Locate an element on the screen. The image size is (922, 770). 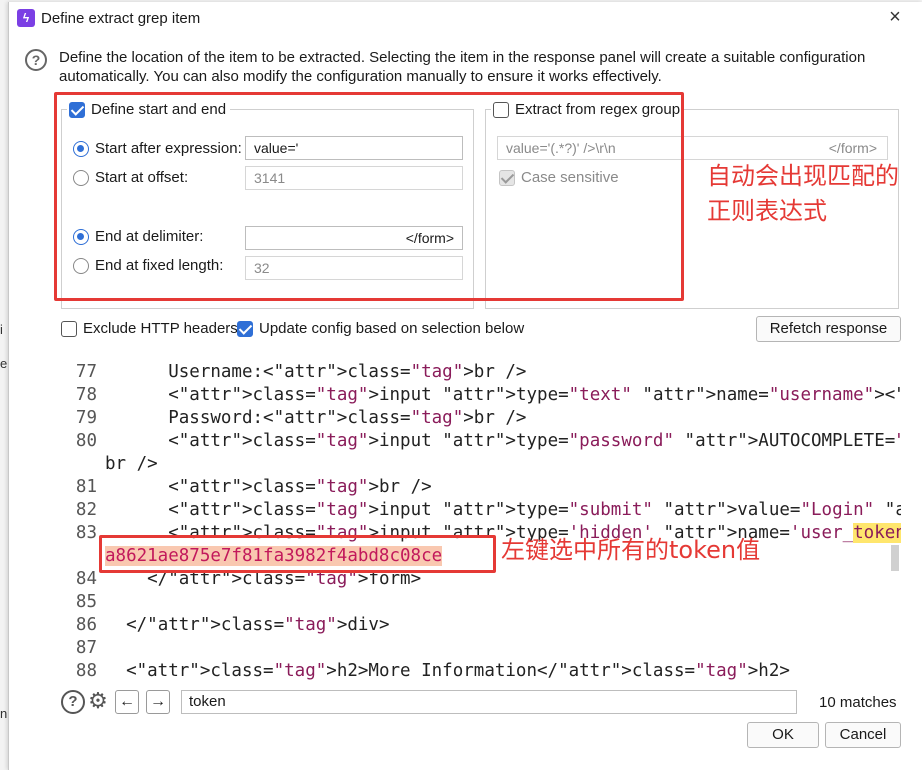
code-text: Username:<"attr">class="tag">br /> is located at coordinates (315, 372).